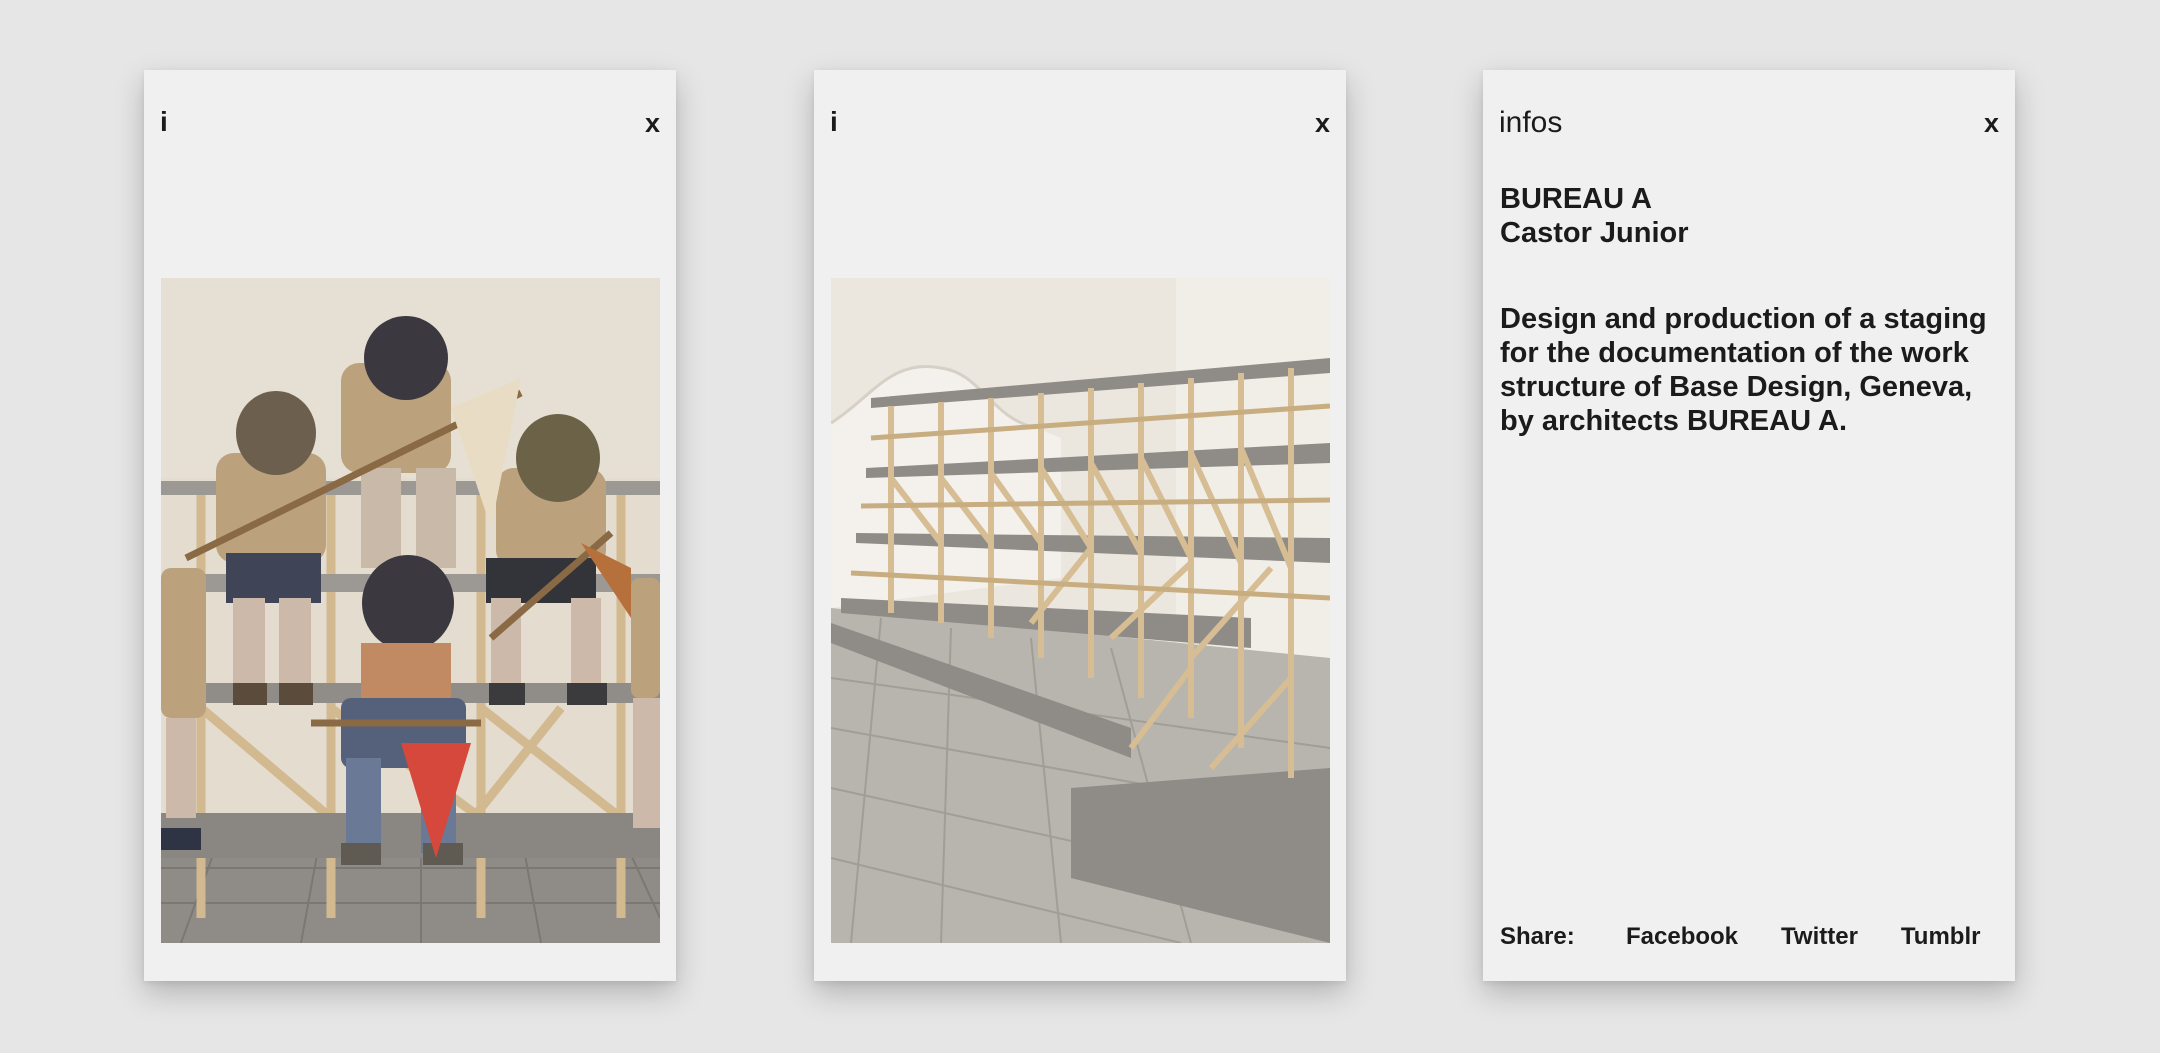  What do you see at coordinates (1745, 937) in the screenshot?
I see `share-bar: Share: Facebook Twitter Tumblr` at bounding box center [1745, 937].